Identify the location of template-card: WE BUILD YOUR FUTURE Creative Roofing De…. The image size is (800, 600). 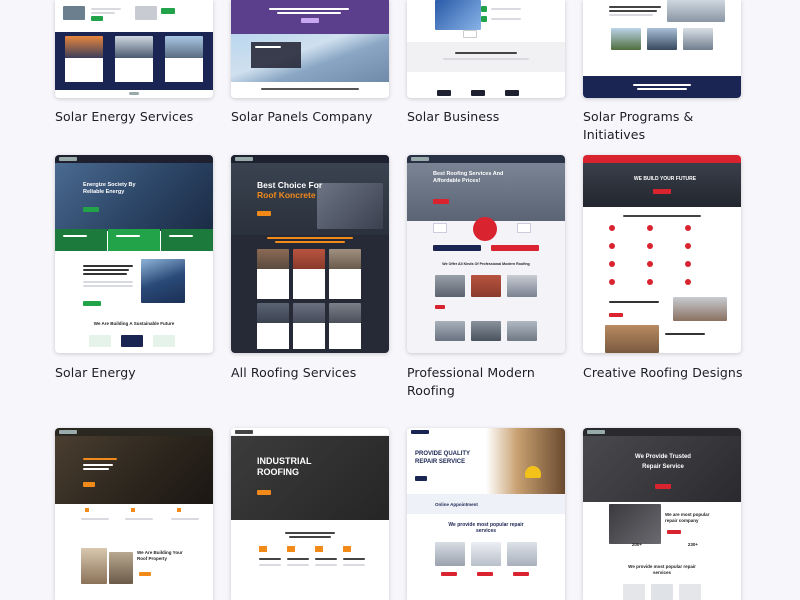
(662, 267).